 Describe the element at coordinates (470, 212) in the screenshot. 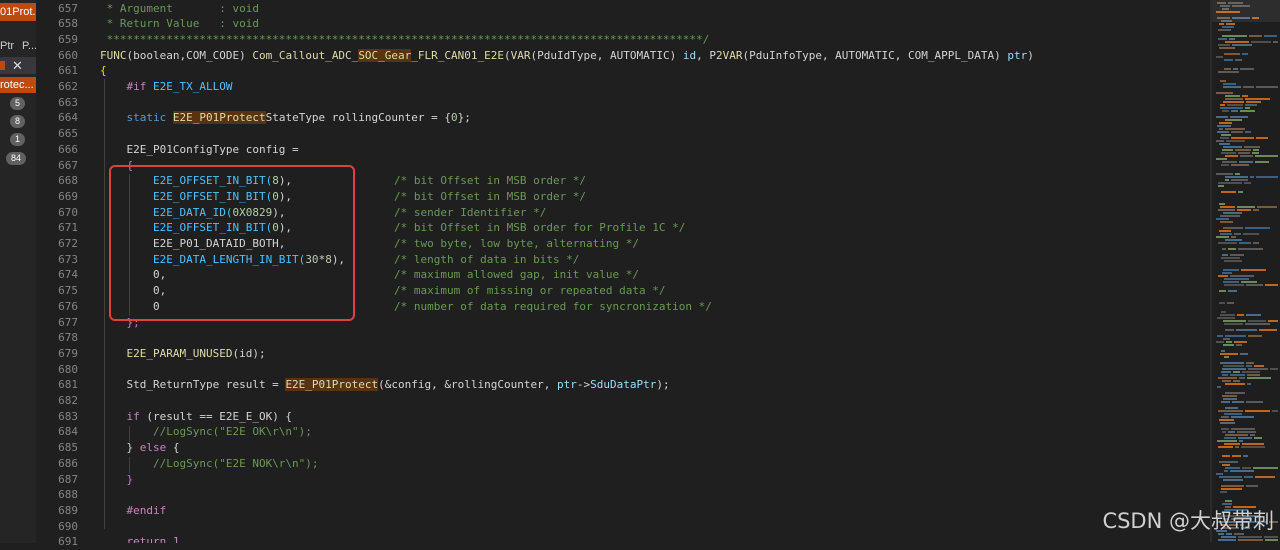

I see `code-comment-670: /* sender Identifier */` at that location.